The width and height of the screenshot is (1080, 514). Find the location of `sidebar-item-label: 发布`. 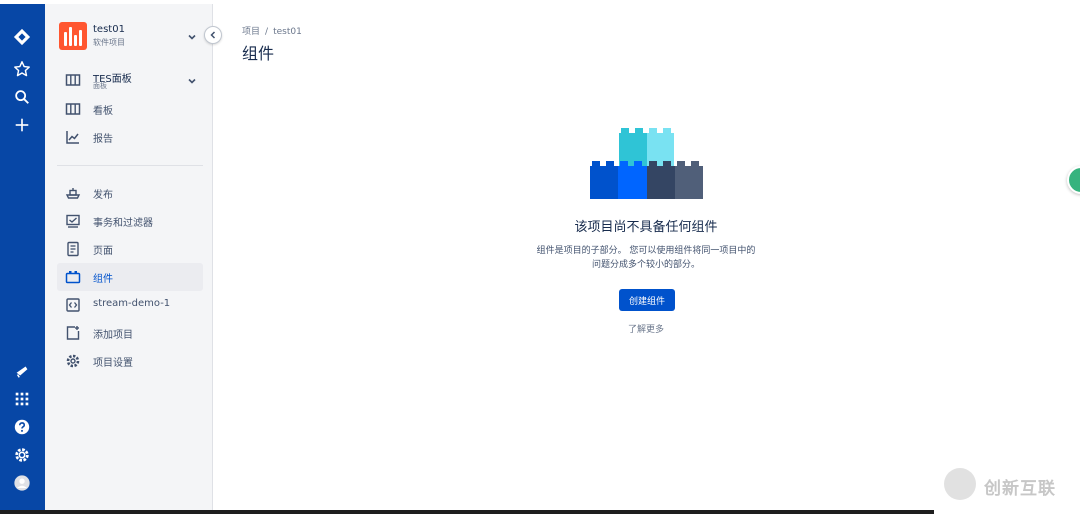

sidebar-item-label: 发布 is located at coordinates (103, 195).